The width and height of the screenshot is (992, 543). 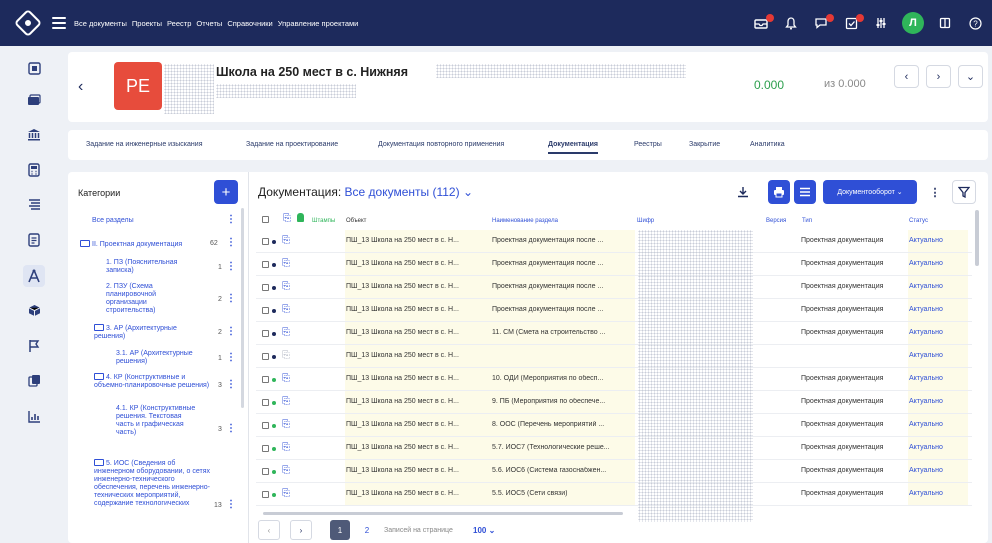 What do you see at coordinates (441, 144) in the screenshot?
I see `tab-reuse-docs: Документация повторного применения` at bounding box center [441, 144].